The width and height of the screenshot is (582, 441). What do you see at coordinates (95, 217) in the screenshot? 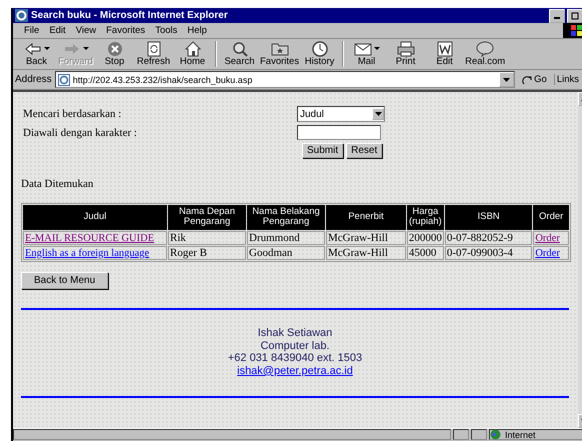
I see `column-header: Judul` at bounding box center [95, 217].